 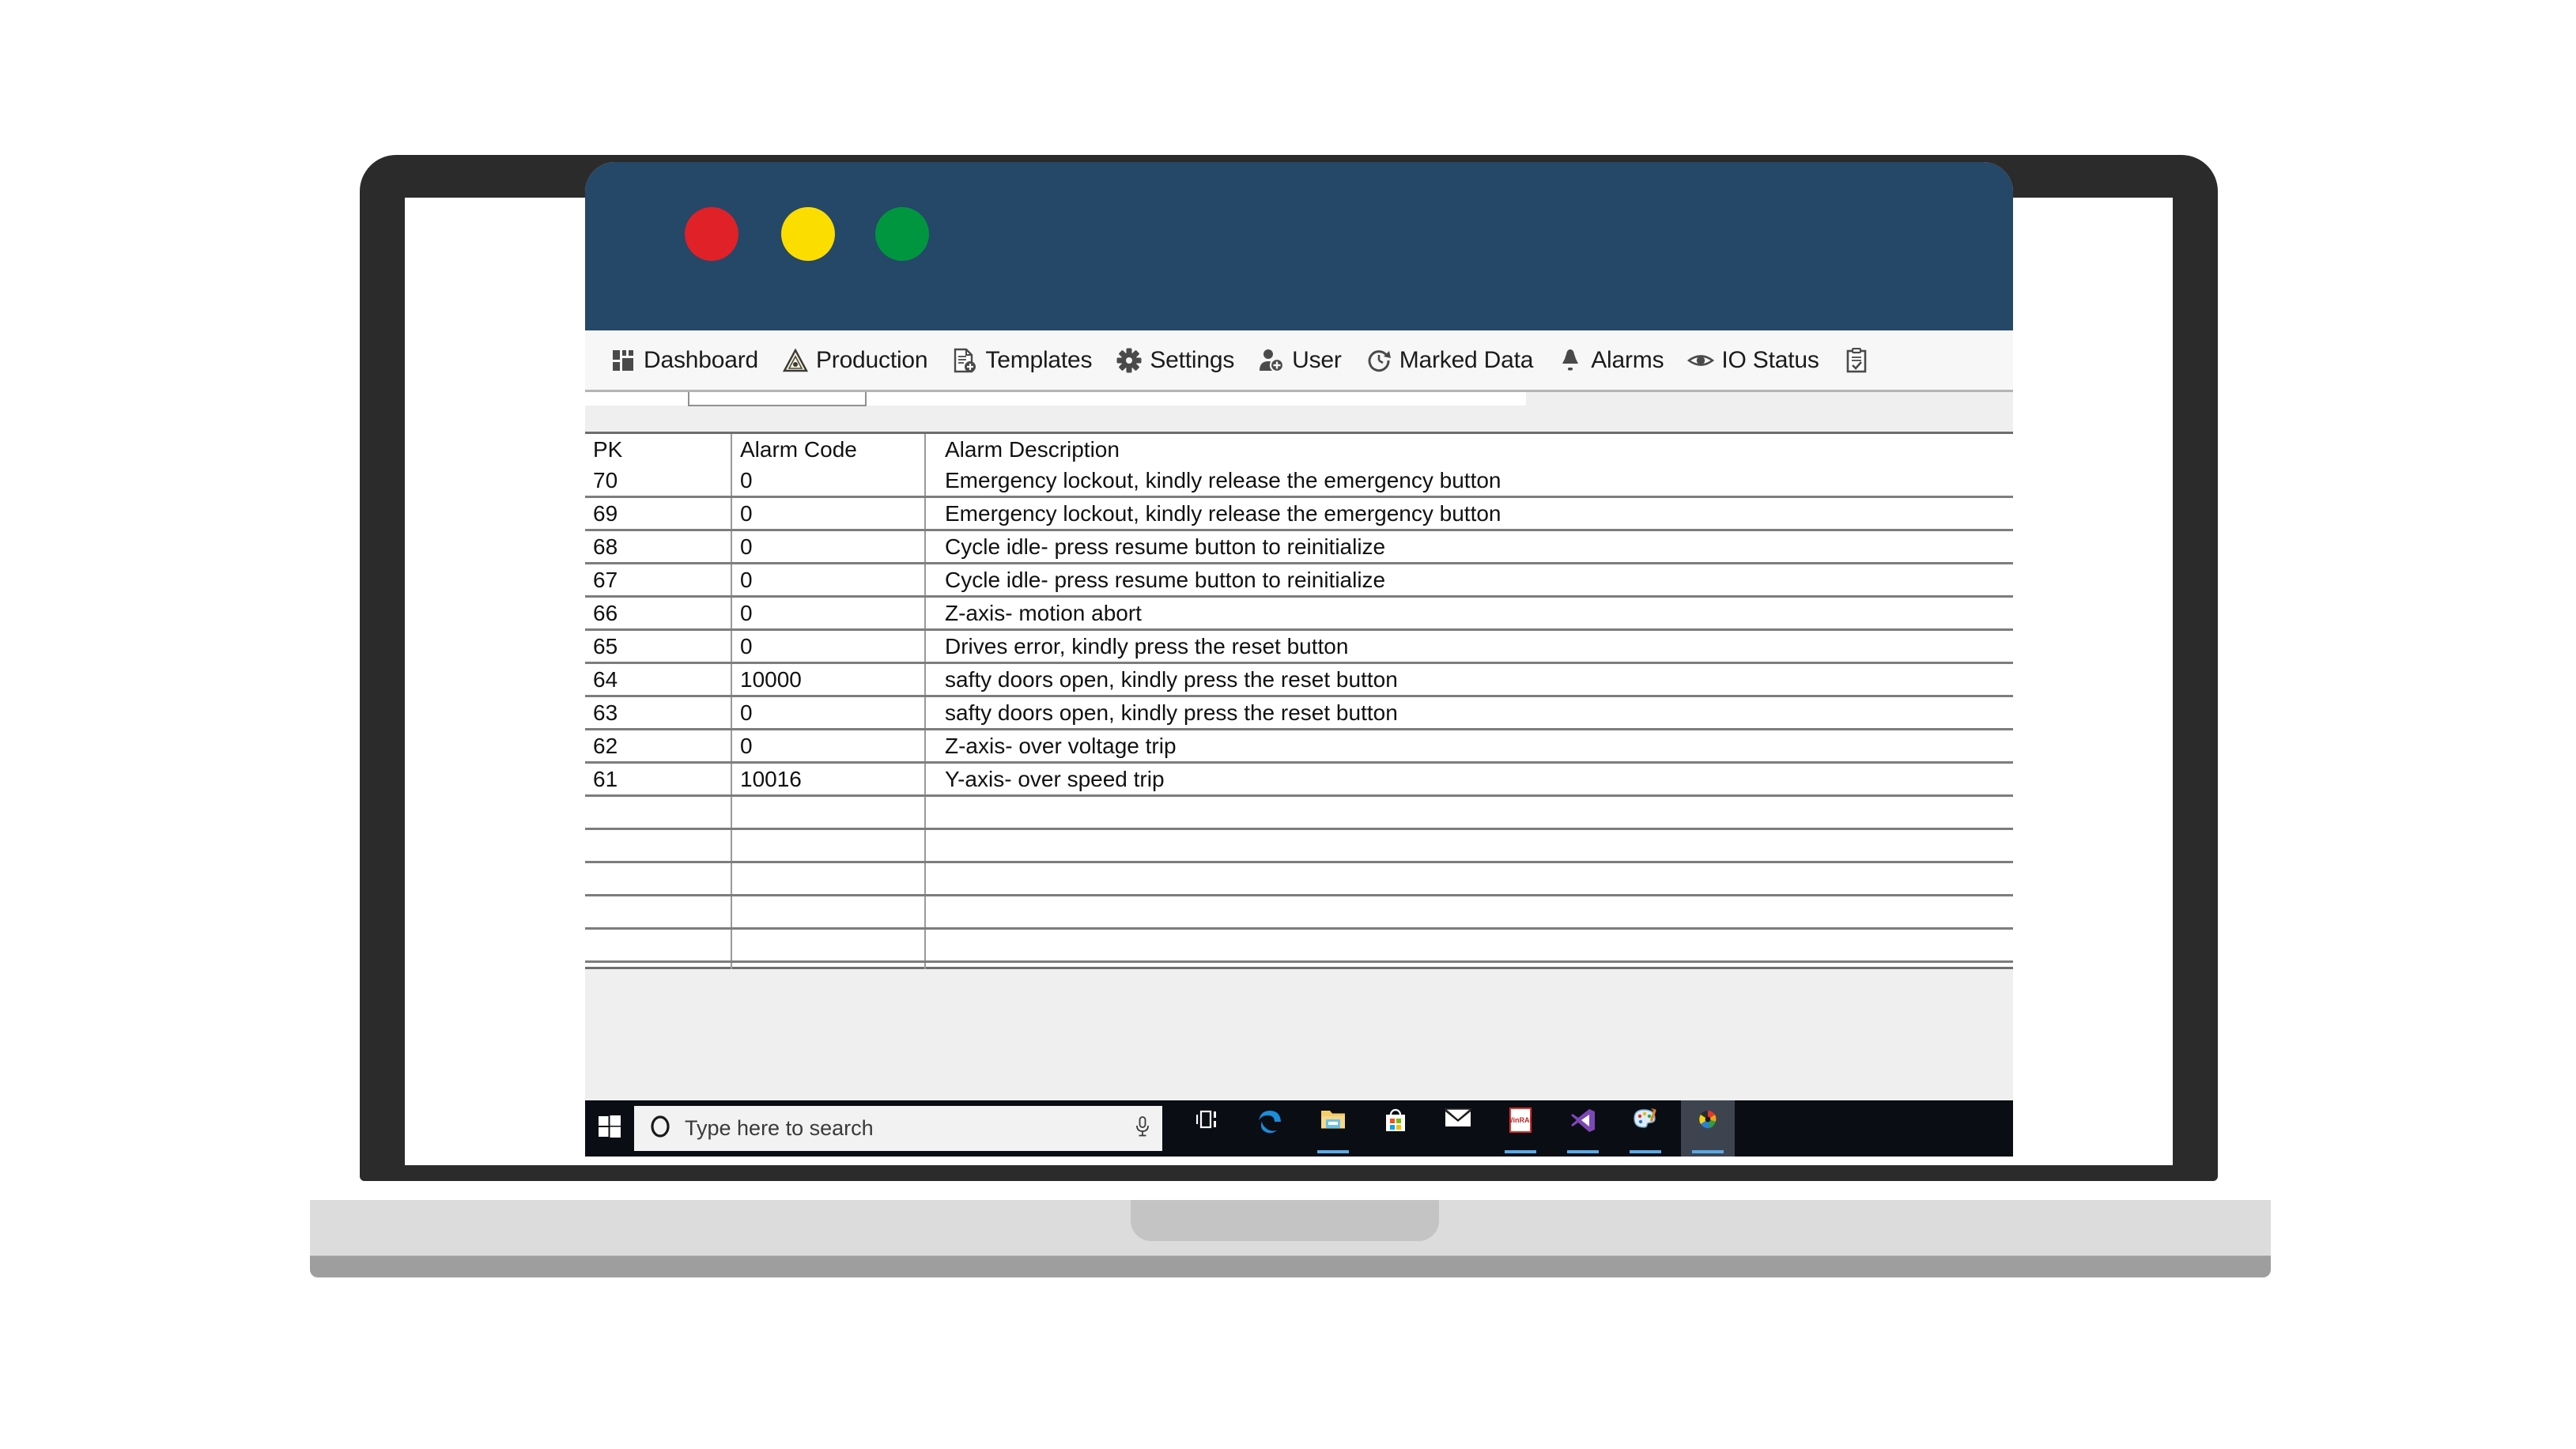 What do you see at coordinates (1570, 360) in the screenshot?
I see `bell-icon` at bounding box center [1570, 360].